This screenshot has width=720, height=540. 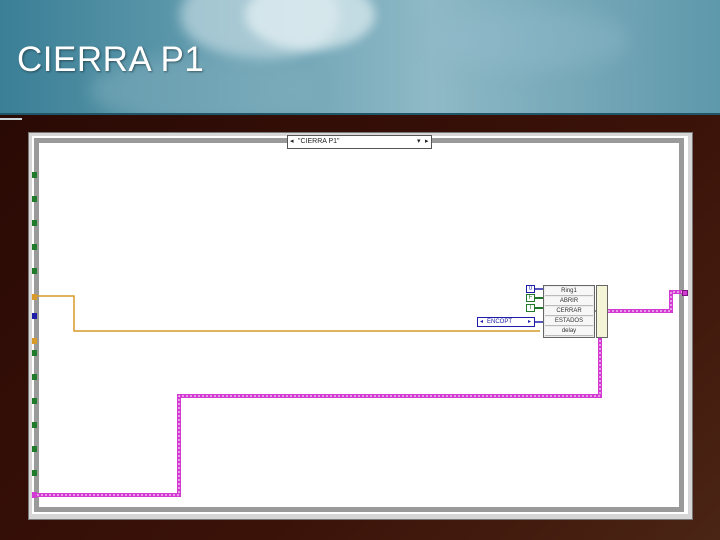 What do you see at coordinates (569, 301) in the screenshot?
I see `bundle-field: ABRIR` at bounding box center [569, 301].